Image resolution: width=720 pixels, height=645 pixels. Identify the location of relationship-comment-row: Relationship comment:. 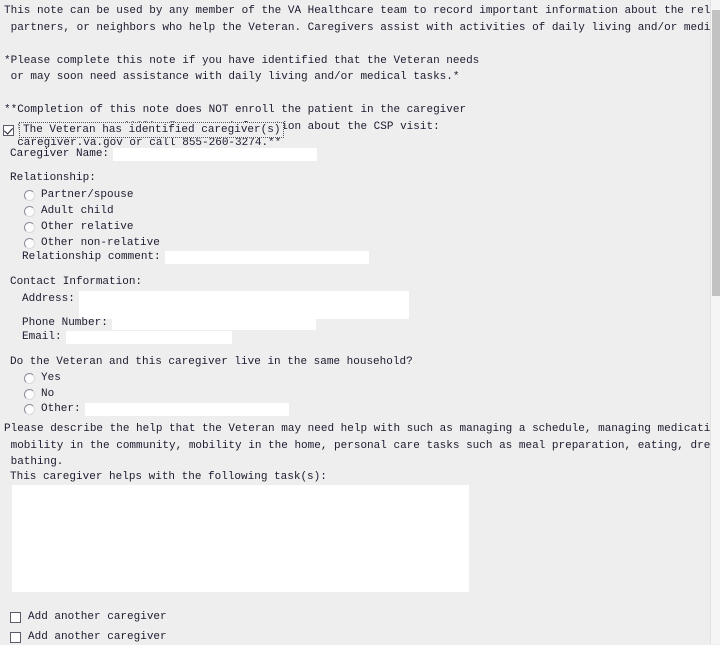
(195, 257).